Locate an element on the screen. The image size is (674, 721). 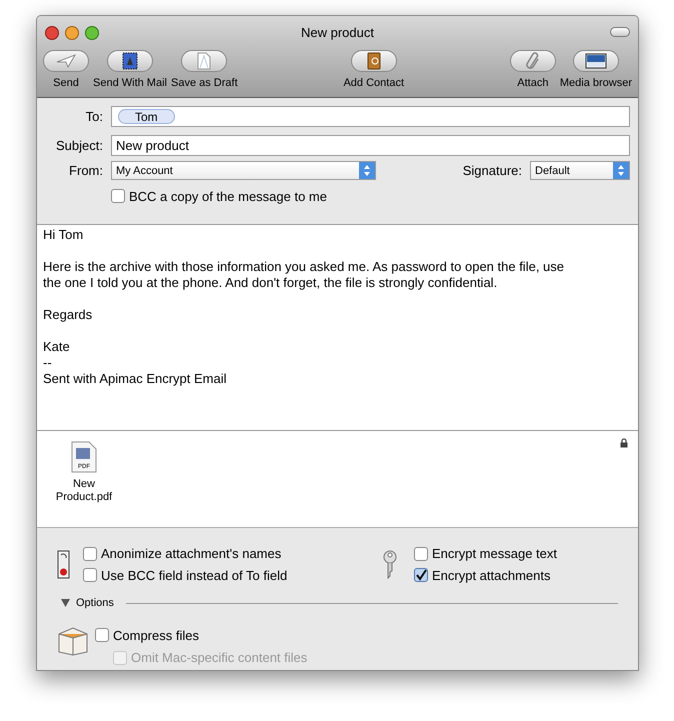
checkbox-label: Anonimize attachment's names is located at coordinates (191, 554).